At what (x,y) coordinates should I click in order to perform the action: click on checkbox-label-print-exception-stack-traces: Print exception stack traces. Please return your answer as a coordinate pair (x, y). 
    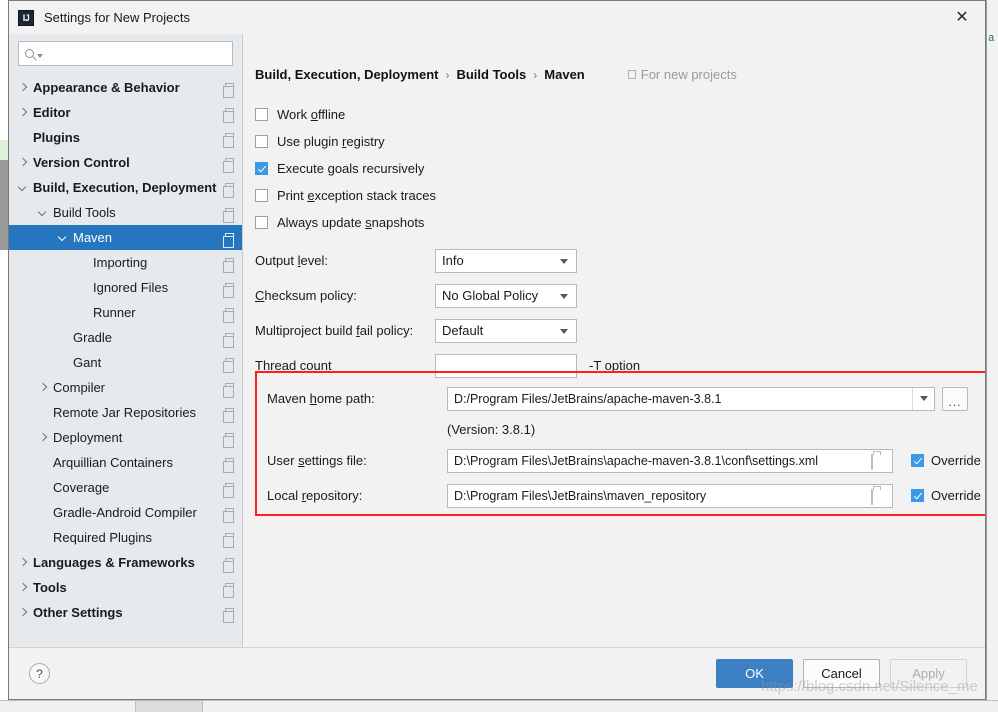
    Looking at the image, I should click on (356, 195).